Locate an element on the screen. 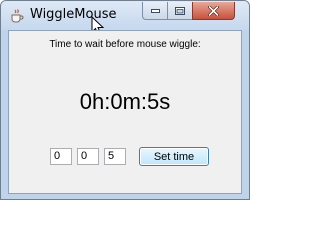  maximize-icon is located at coordinates (180, 10).